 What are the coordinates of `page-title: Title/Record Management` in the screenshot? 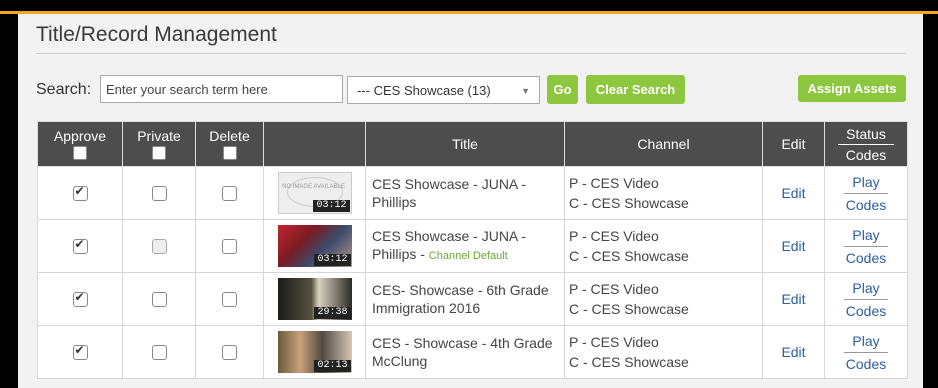 It's located at (156, 34).